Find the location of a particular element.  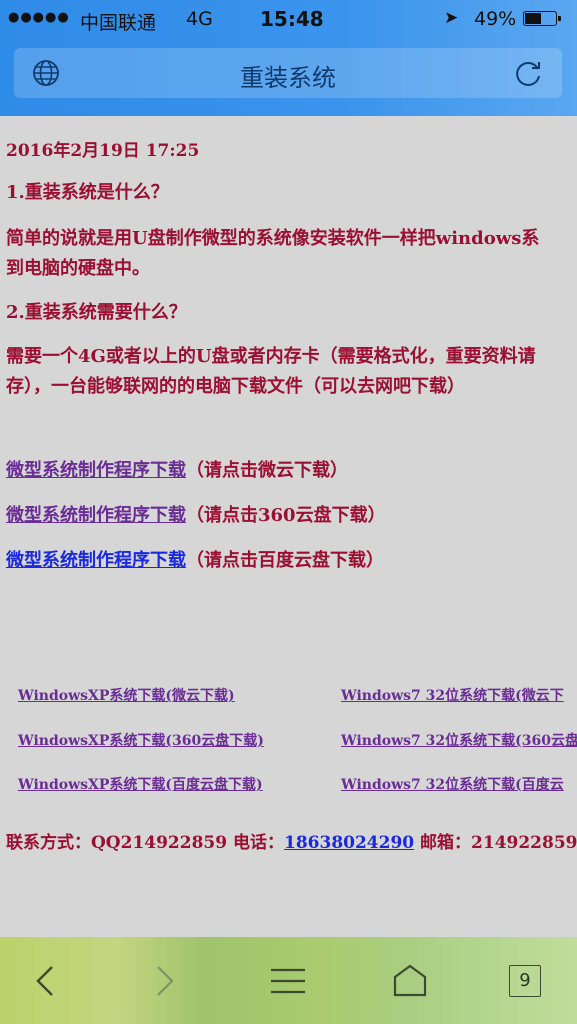

home-icon is located at coordinates (410, 981).